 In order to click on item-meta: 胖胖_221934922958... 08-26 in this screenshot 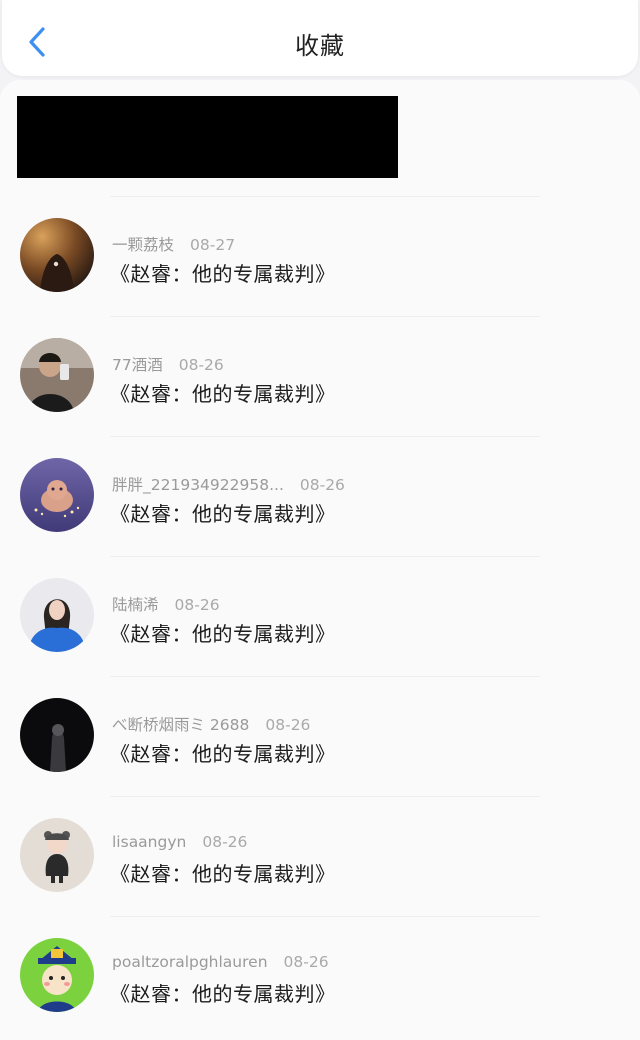, I will do `click(228, 483)`.